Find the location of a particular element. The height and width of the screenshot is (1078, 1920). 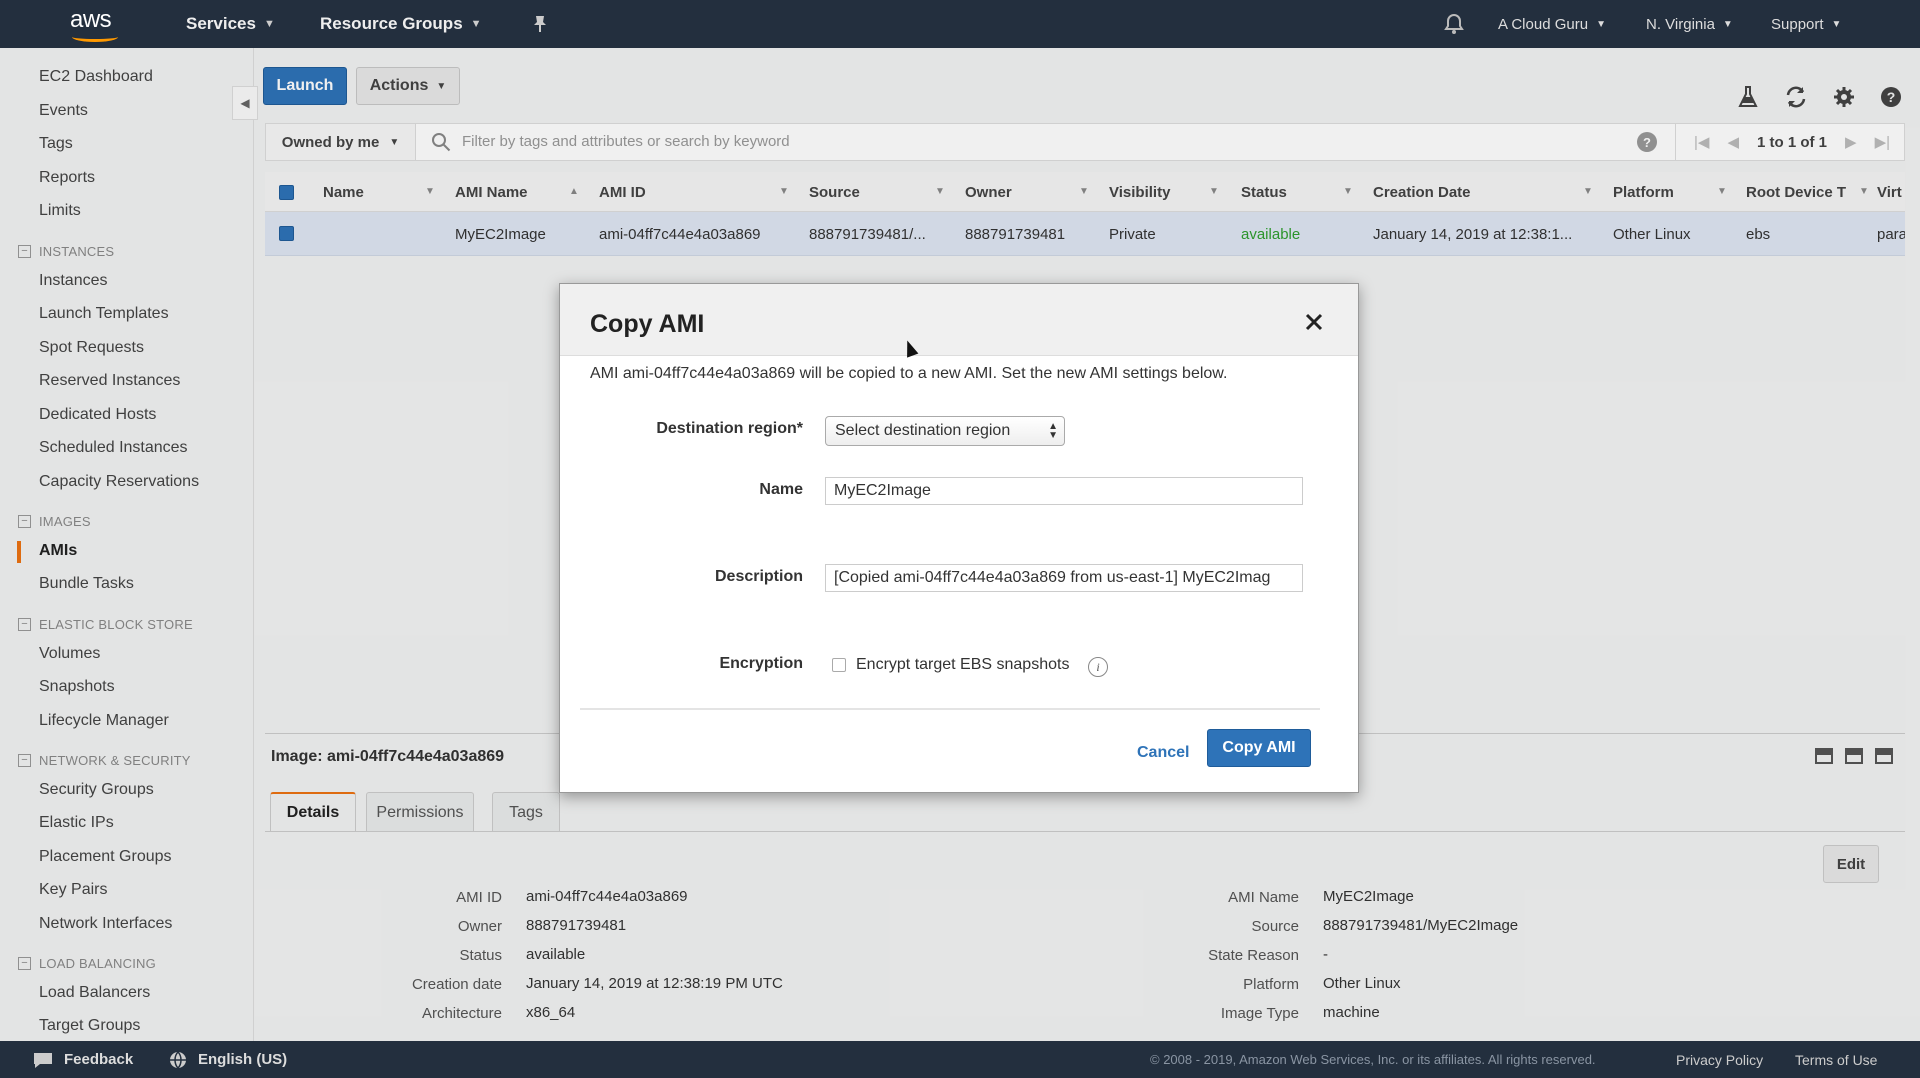

encrypt-checkbox-label: Encrypt target EBS snapshots is located at coordinates (962, 665).